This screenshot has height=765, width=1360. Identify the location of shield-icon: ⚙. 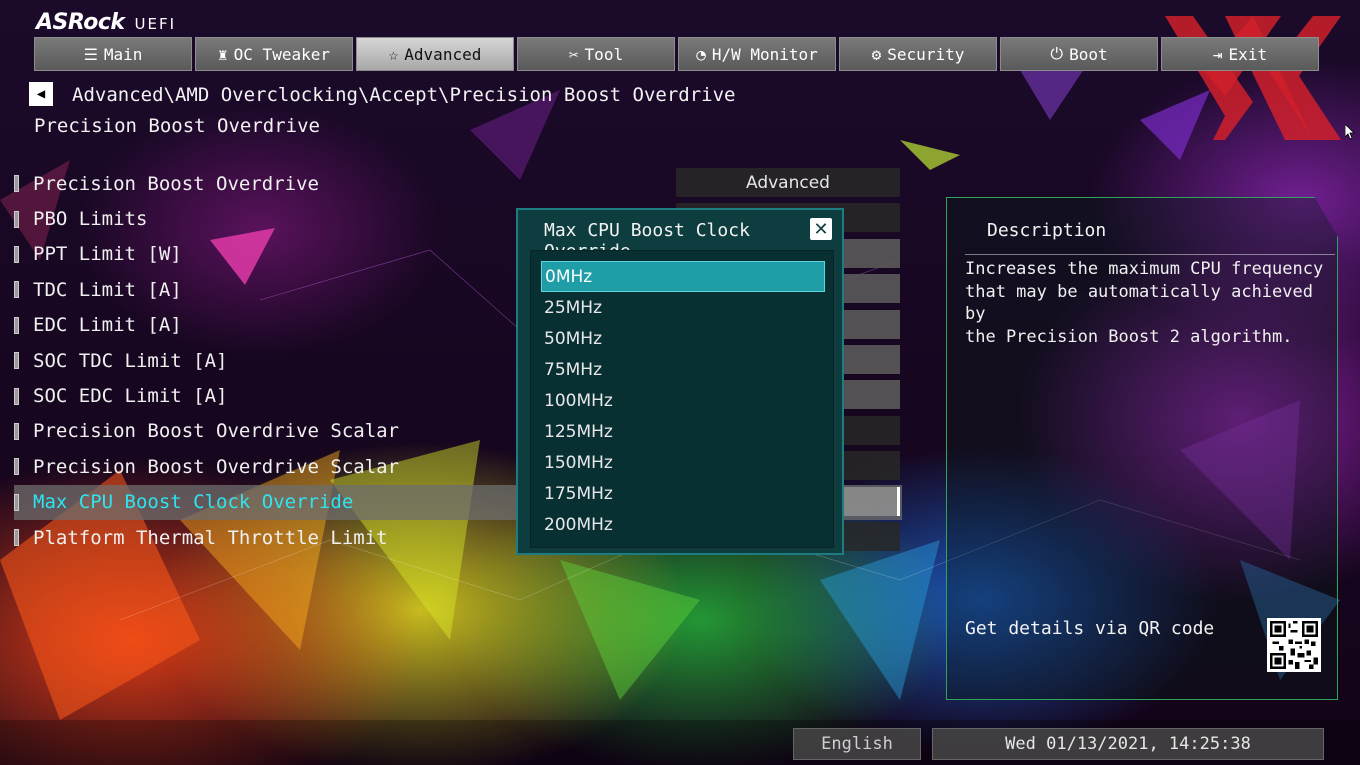
(876, 54).